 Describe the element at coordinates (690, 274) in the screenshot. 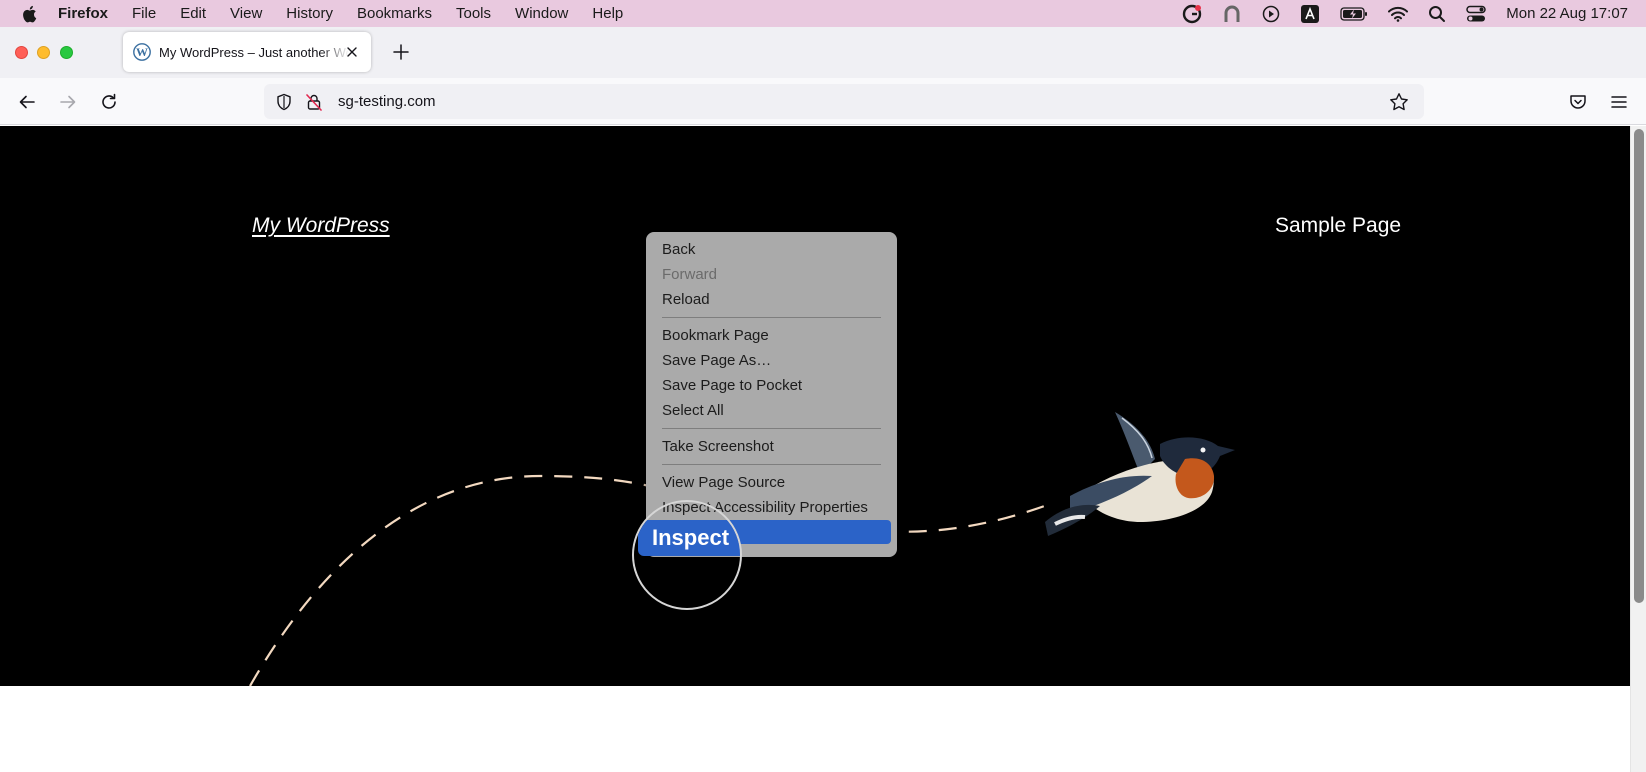

I see `context-menu-forward: Forward` at that location.